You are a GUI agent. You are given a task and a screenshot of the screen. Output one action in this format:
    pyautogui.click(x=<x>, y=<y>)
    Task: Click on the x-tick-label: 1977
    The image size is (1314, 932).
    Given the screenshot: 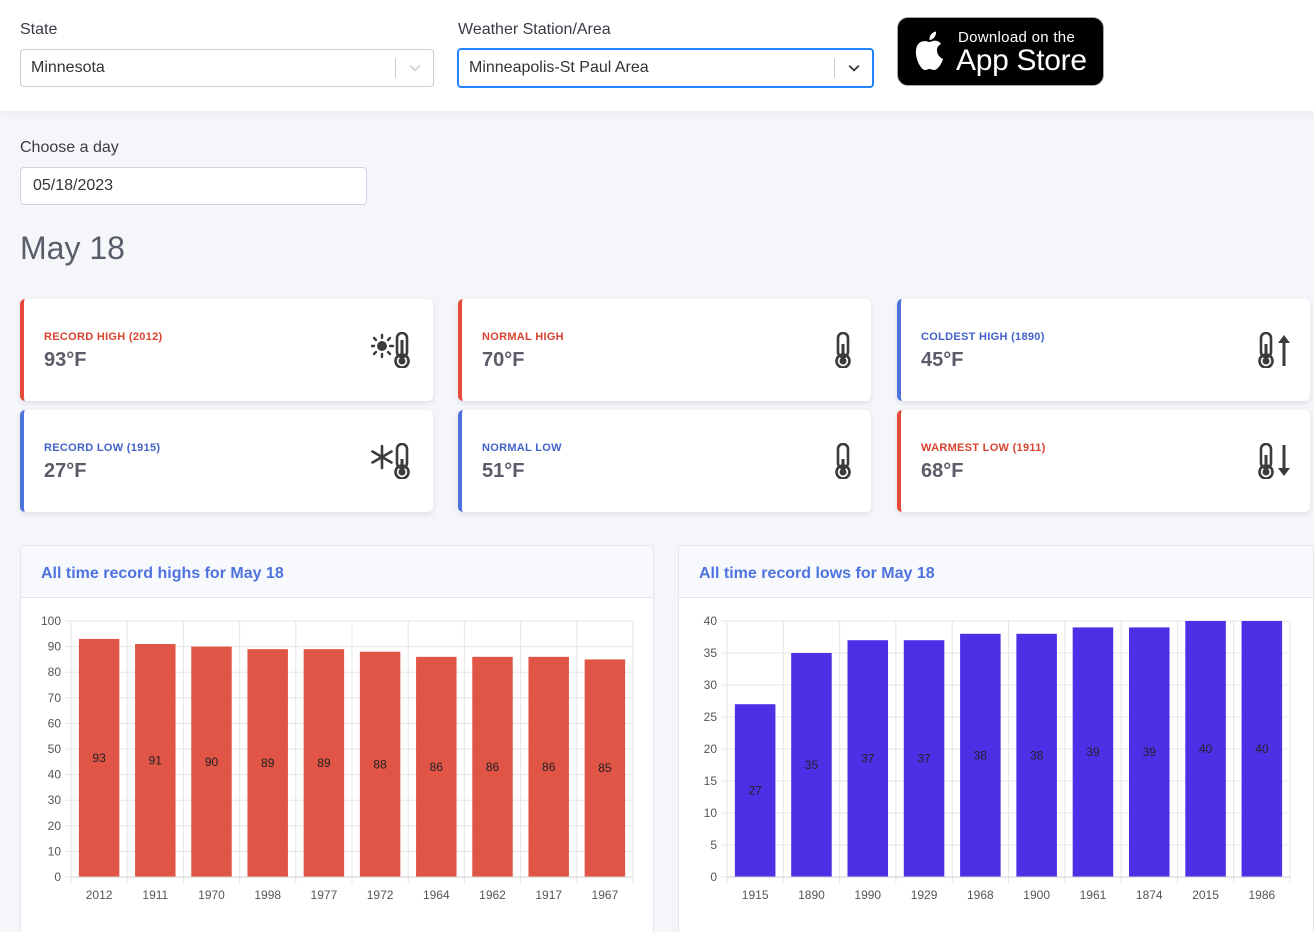 What is the action you would take?
    pyautogui.click(x=324, y=895)
    